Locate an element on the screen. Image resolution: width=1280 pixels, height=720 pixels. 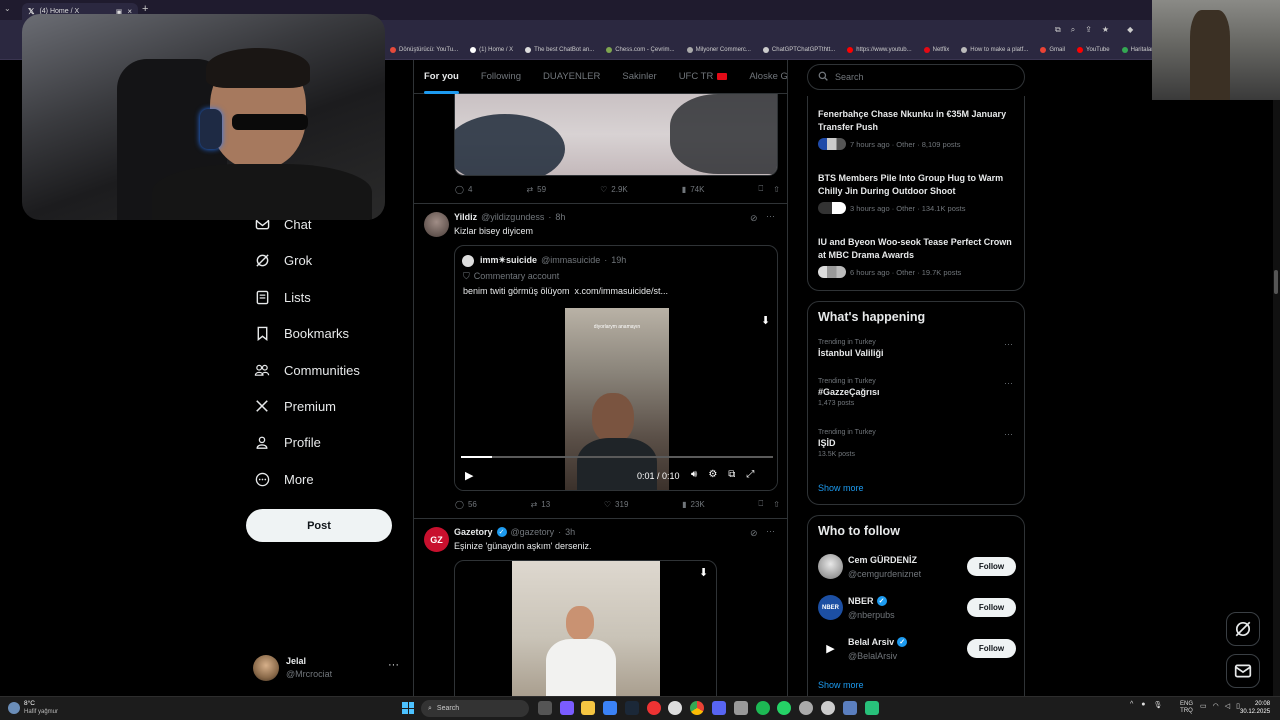
language-indicator: ENG TRQ is located at coordinates (1186, 708).